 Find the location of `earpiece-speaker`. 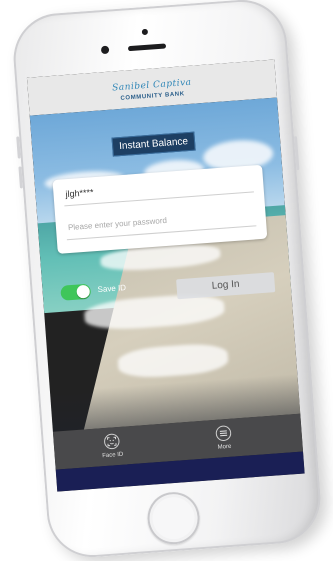

earpiece-speaker is located at coordinates (147, 47).